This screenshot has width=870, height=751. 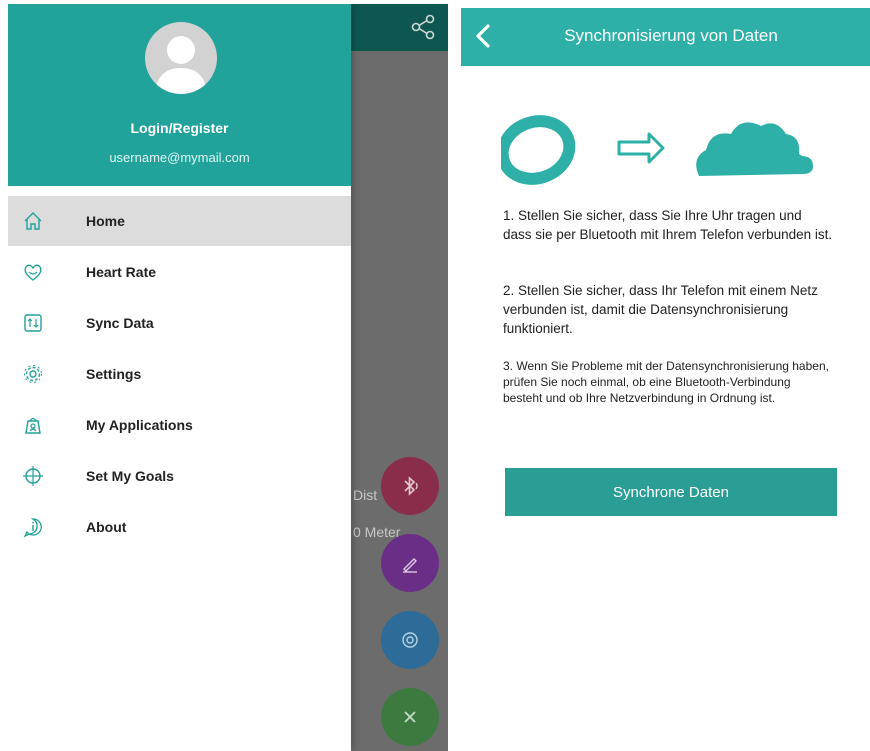 I want to click on menu-item-about: About, so click(x=179, y=527).